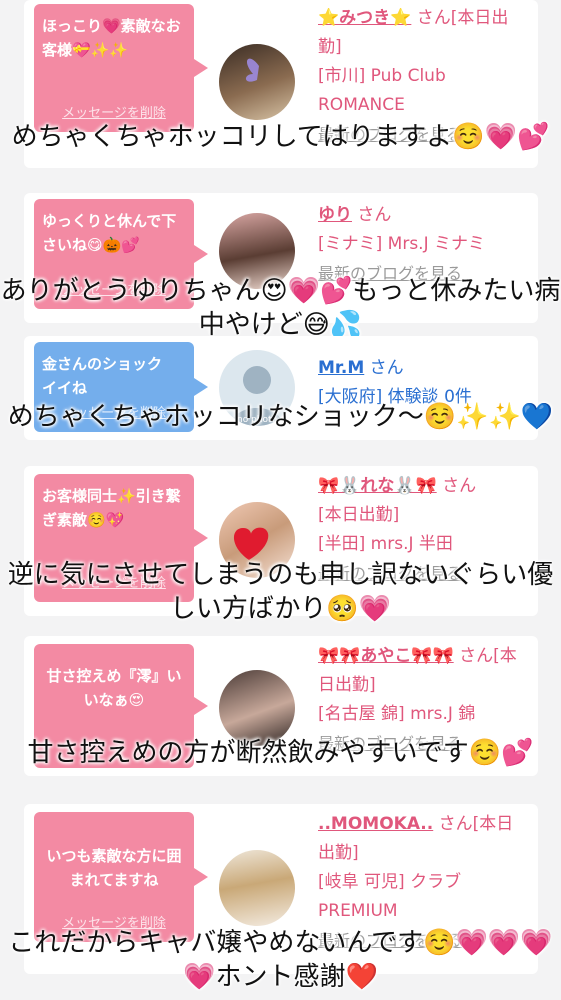 The height and width of the screenshot is (1000, 561). I want to click on cast-name-link: ⭐みつき⭐, so click(364, 18).